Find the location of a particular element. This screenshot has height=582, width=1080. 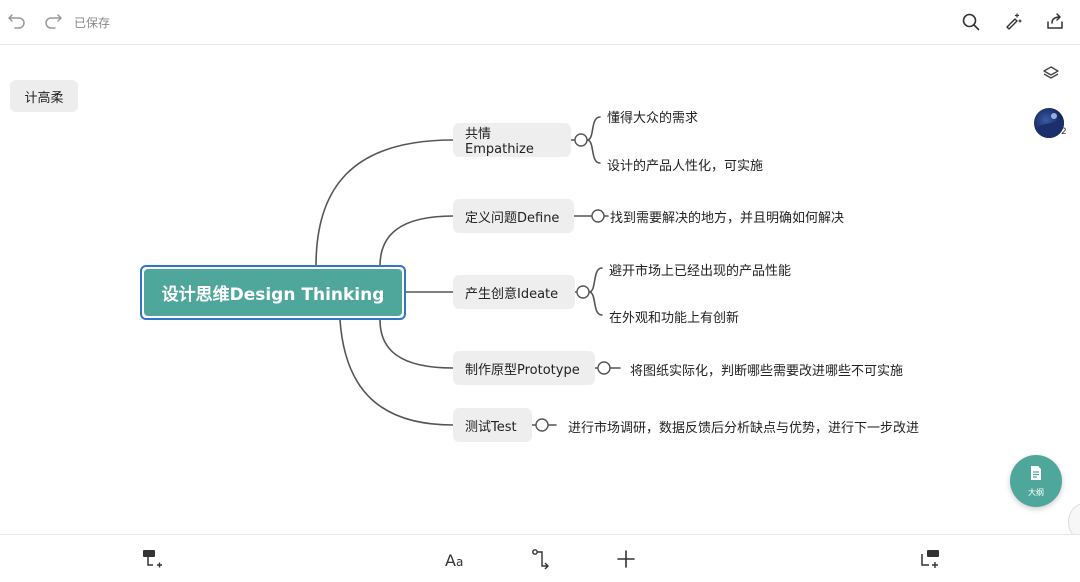

branch-label: 制作原型Prototype is located at coordinates (522, 370).